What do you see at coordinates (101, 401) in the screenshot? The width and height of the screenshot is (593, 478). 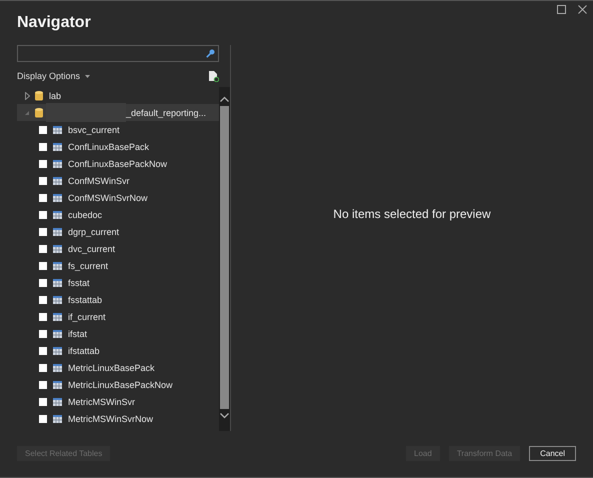 I see `table-name: MetricMSWinSvr` at bounding box center [101, 401].